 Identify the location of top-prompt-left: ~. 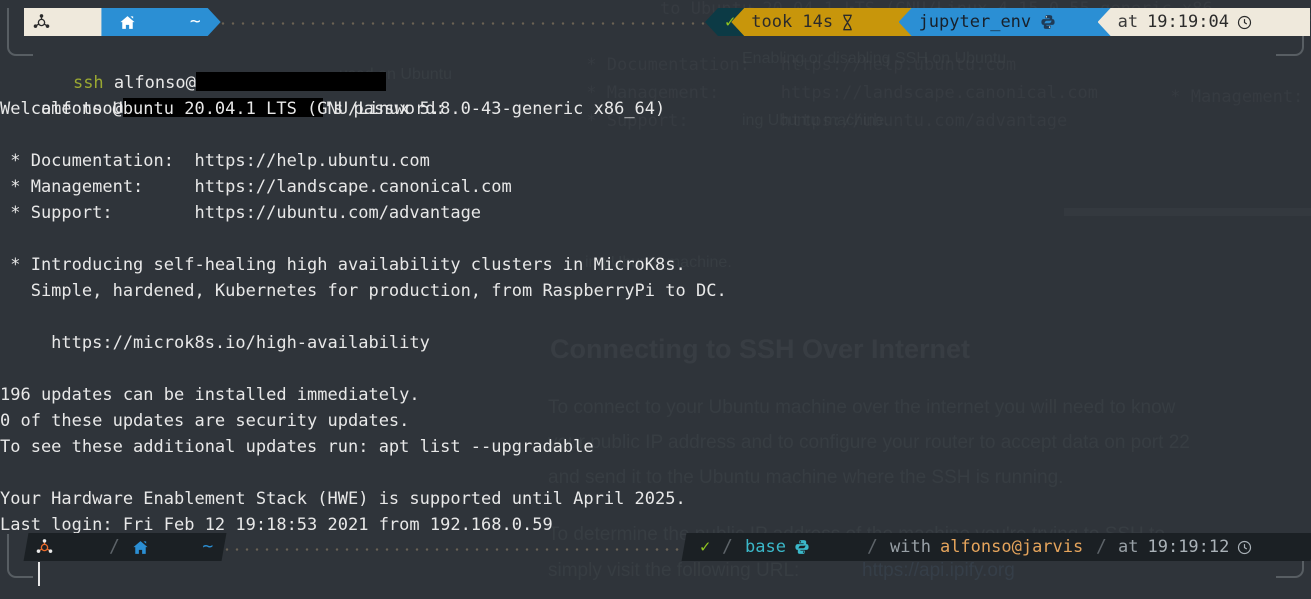
(122, 22).